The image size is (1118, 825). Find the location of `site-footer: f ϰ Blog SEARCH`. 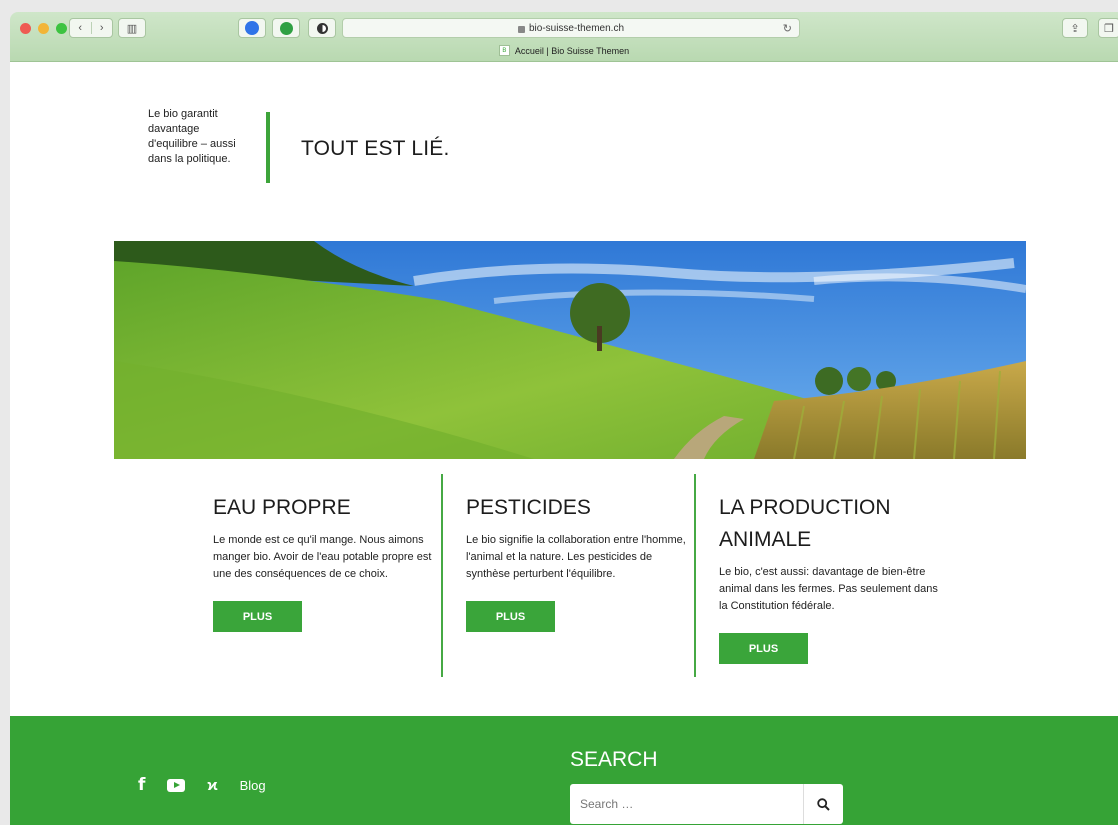

site-footer: f ϰ Blog SEARCH is located at coordinates (564, 770).